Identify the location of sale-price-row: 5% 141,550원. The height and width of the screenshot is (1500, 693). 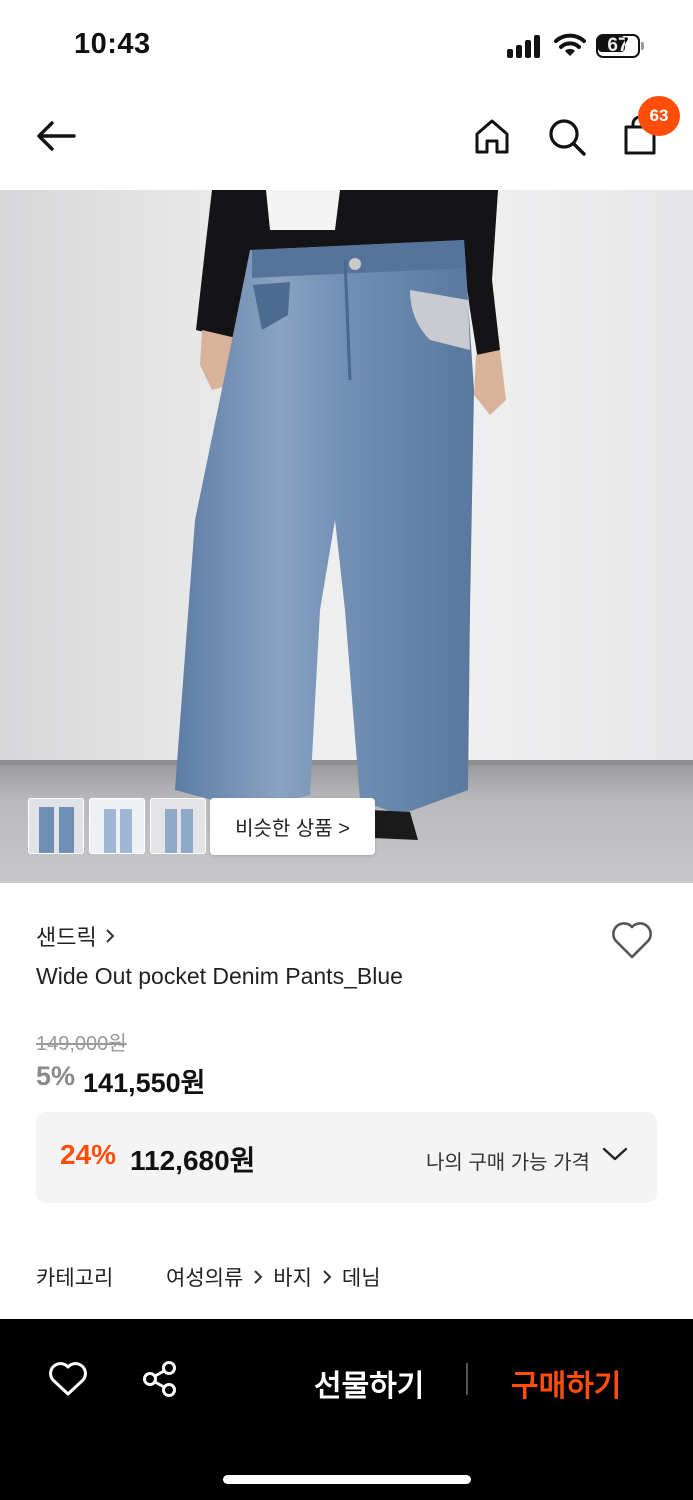
(120, 1080).